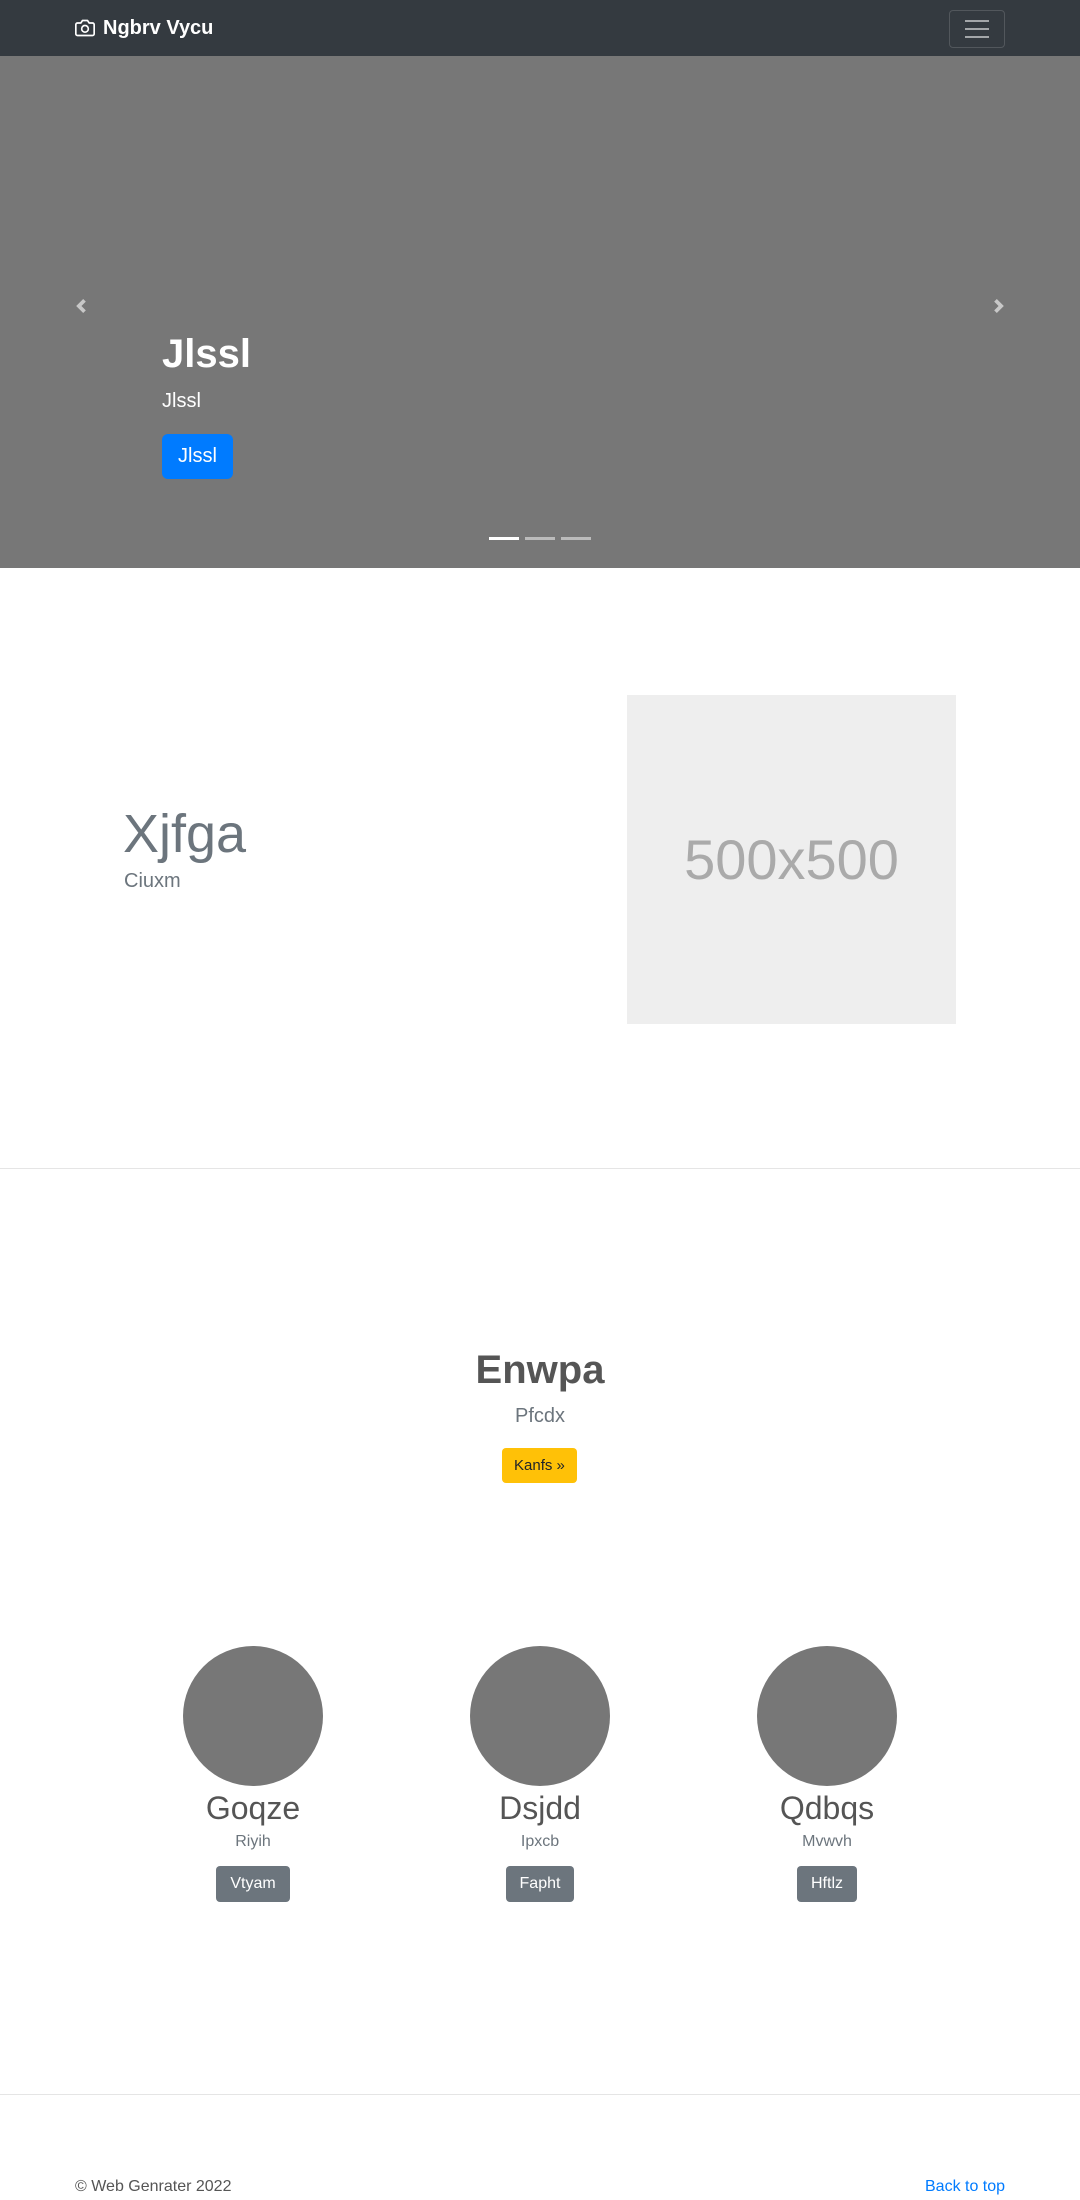  What do you see at coordinates (977, 29) in the screenshot?
I see `navbar-toggler-button` at bounding box center [977, 29].